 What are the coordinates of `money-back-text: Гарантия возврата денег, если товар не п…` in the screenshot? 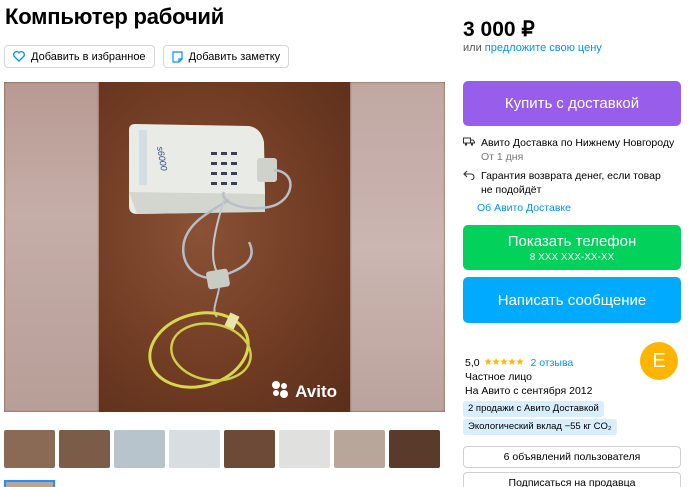 It's located at (571, 183).